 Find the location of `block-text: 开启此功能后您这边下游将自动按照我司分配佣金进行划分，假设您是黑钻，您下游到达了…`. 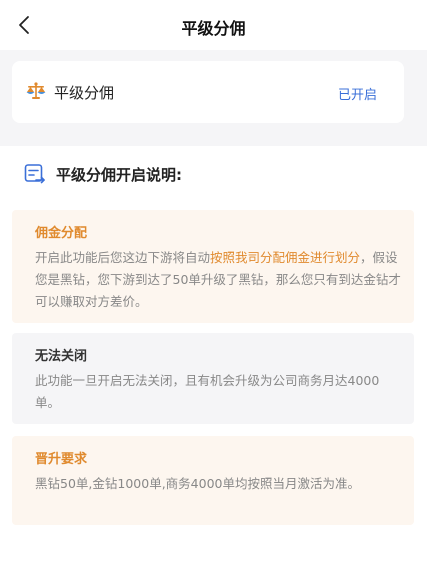

block-text: 开启此功能后您这边下游将自动按照我司分配佣金进行划分，假设您是黑钻，您下游到达了… is located at coordinates (218, 280).